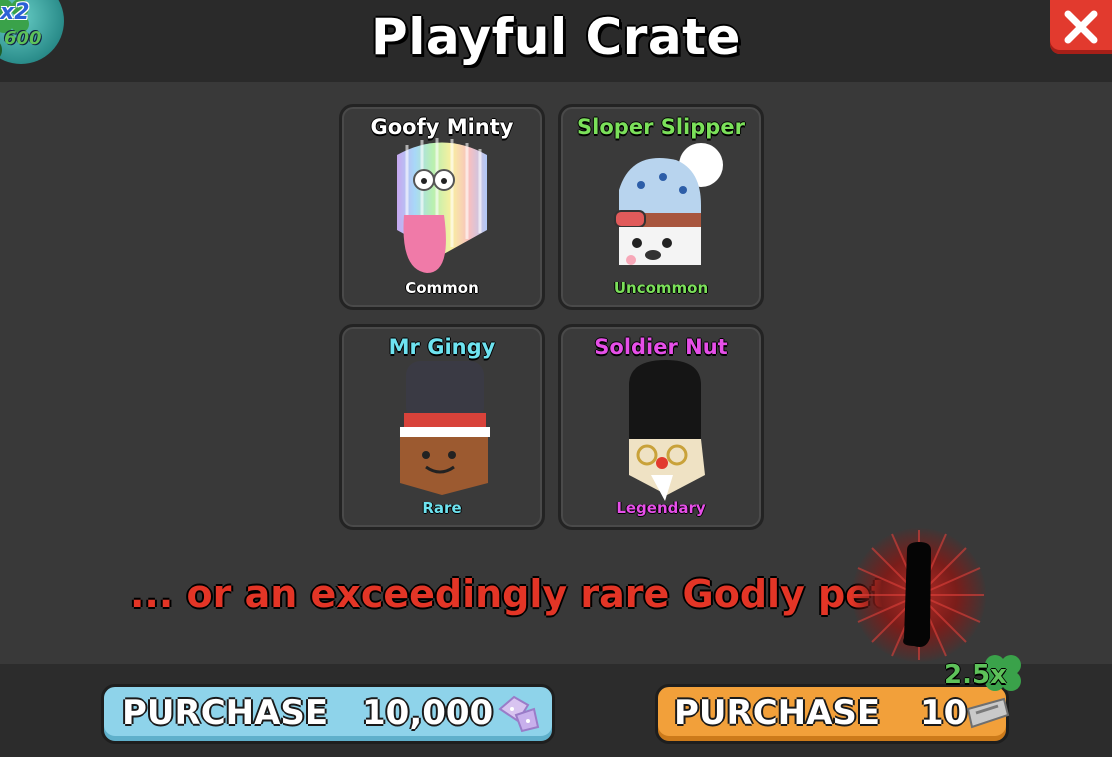  I want to click on pet-name: Goofy Minty, so click(442, 127).